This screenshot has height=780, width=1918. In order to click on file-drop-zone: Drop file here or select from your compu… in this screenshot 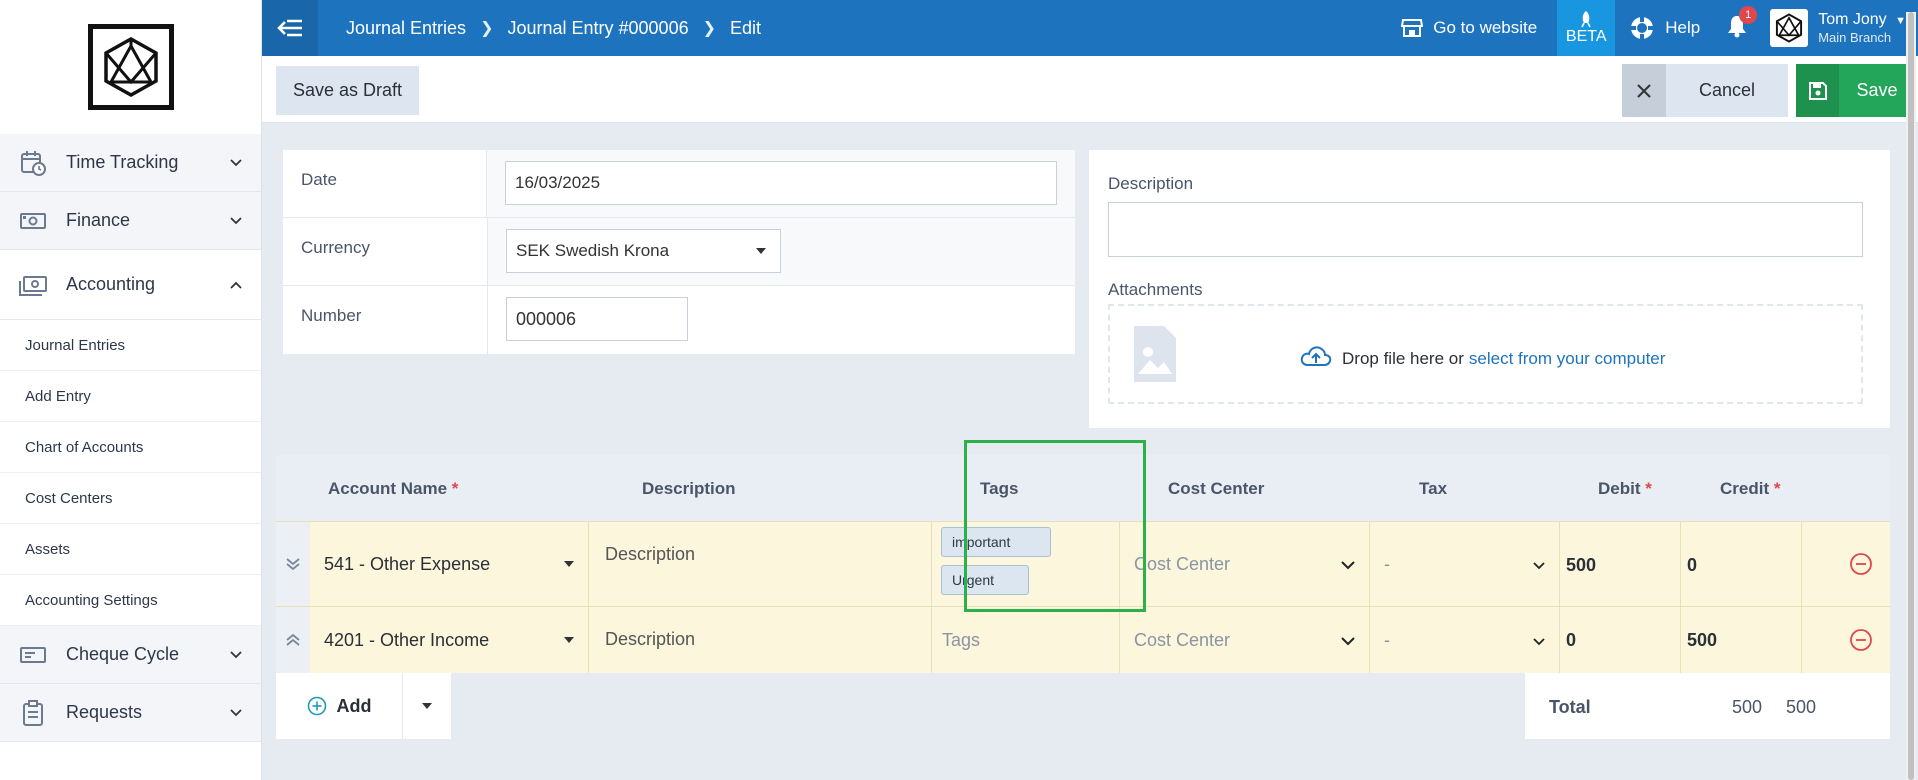, I will do `click(1485, 354)`.